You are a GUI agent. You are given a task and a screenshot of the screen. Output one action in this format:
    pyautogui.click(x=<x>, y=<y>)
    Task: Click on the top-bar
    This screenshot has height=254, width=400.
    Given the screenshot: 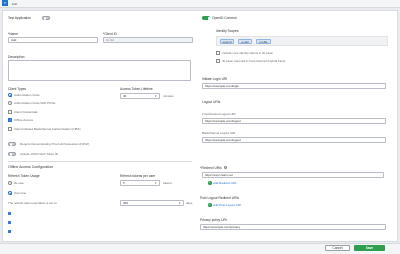 What is the action you would take?
    pyautogui.click(x=200, y=4)
    